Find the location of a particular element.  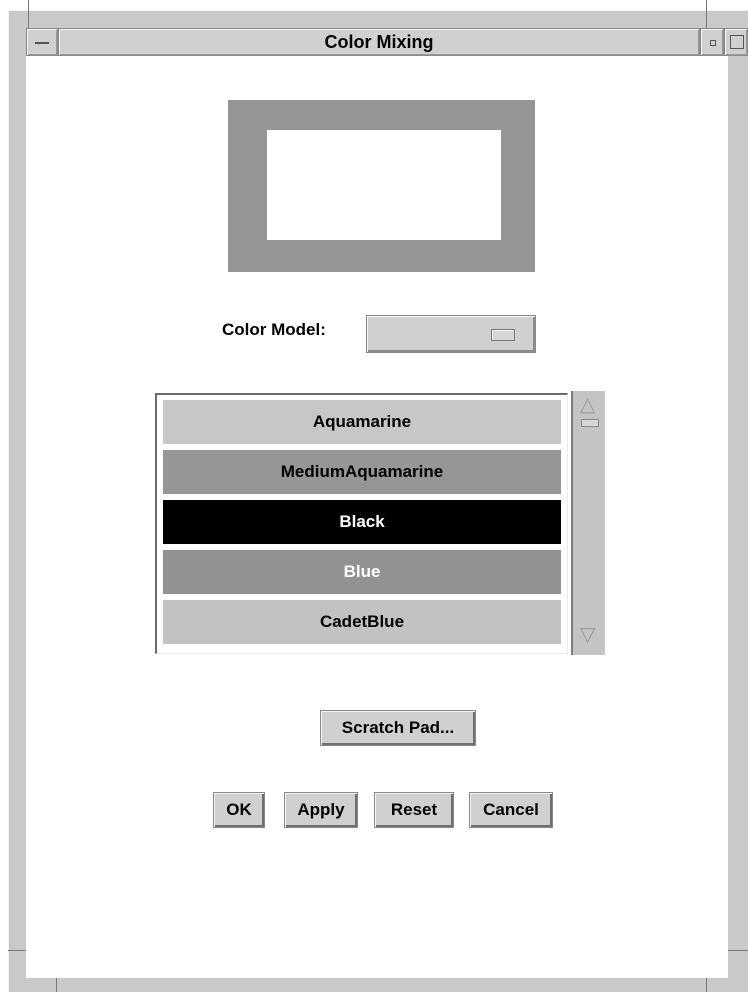

apply-button: Apply is located at coordinates (321, 810).